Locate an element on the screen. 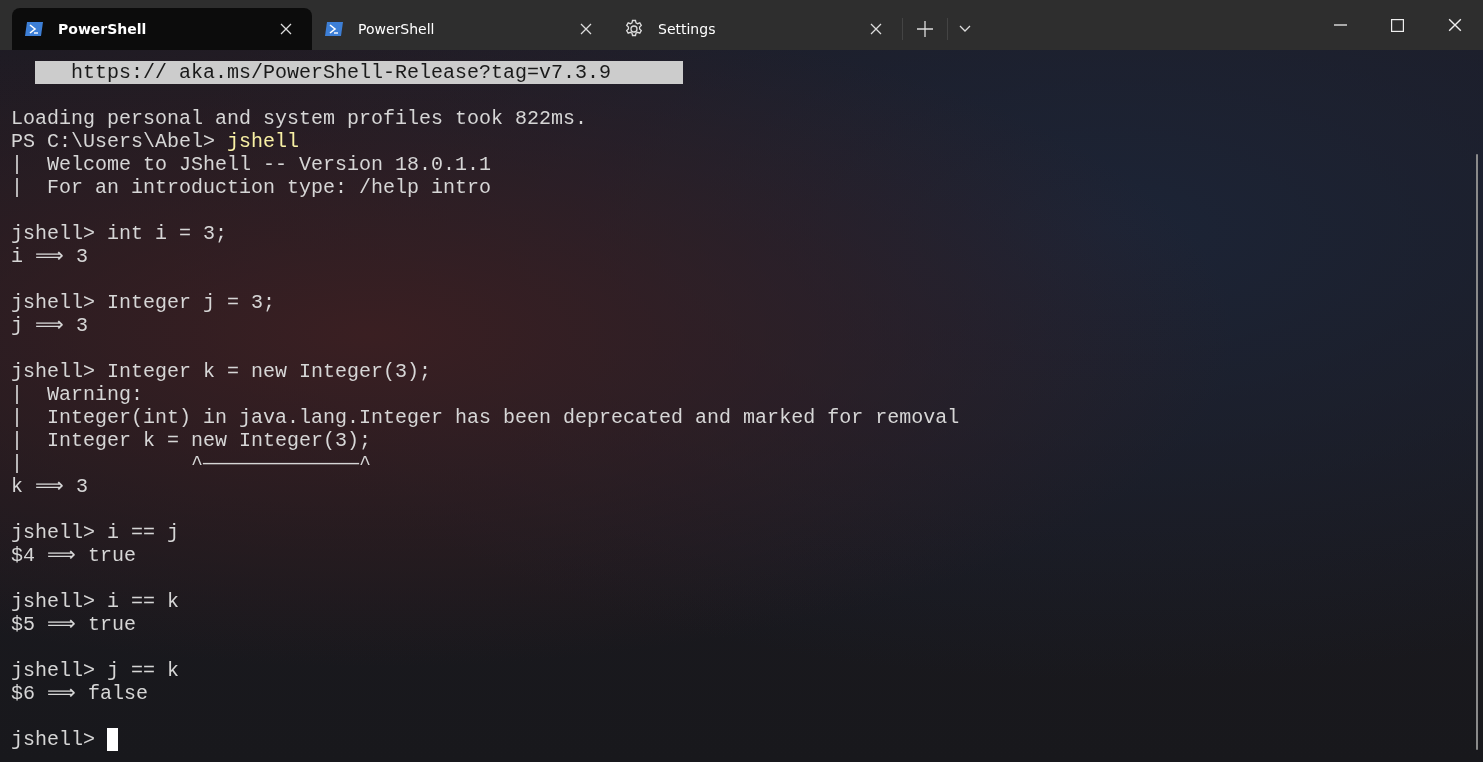  terminal-line: jshell> i == j is located at coordinates (95, 532).